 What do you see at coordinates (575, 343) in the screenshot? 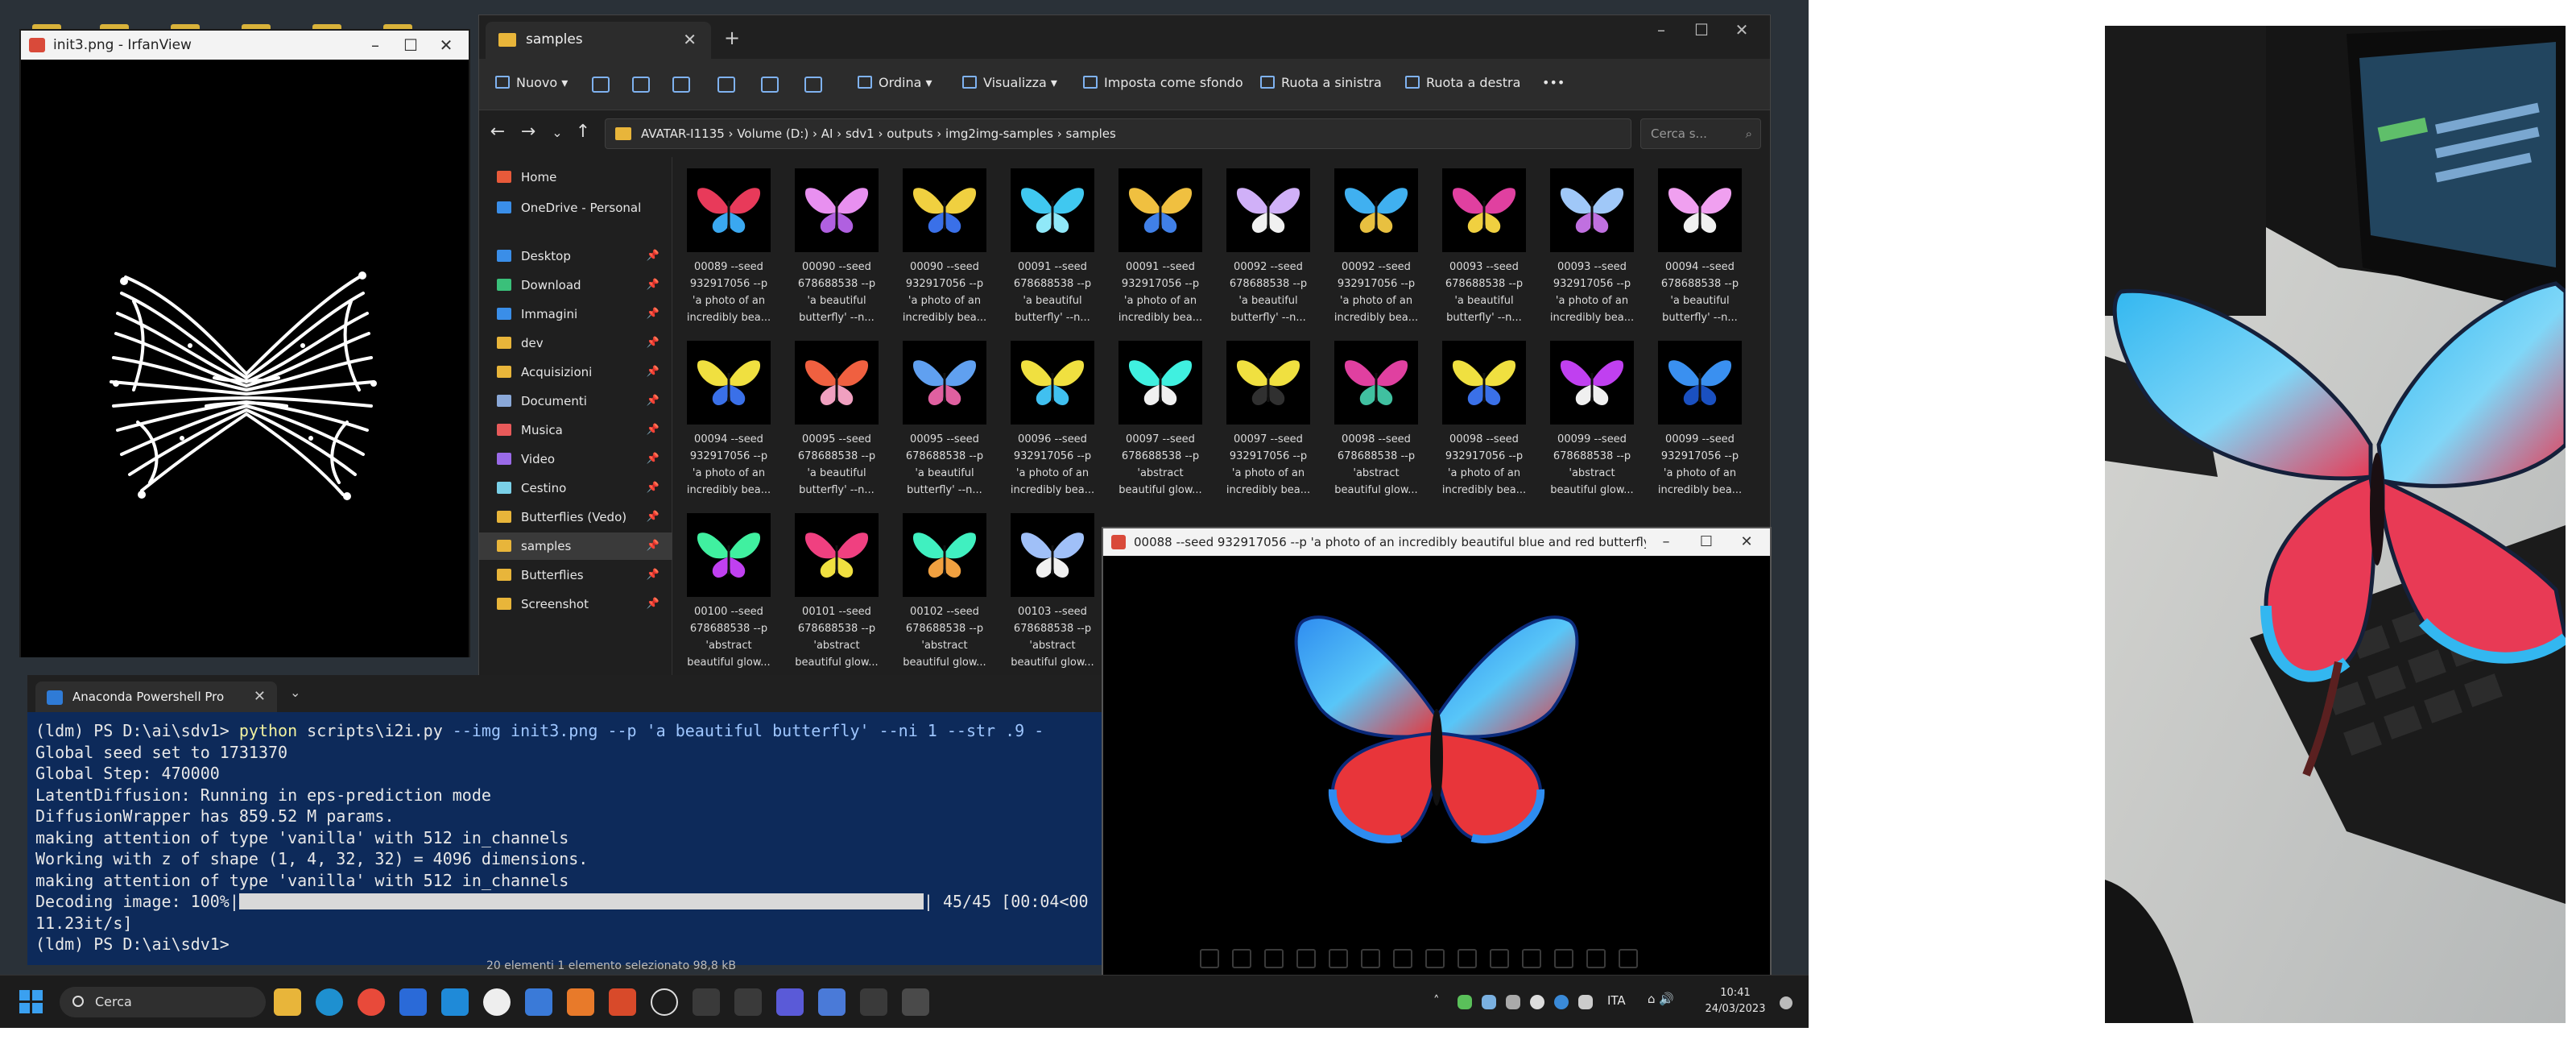
I see `sidebar-item-dev: dev 📌` at bounding box center [575, 343].